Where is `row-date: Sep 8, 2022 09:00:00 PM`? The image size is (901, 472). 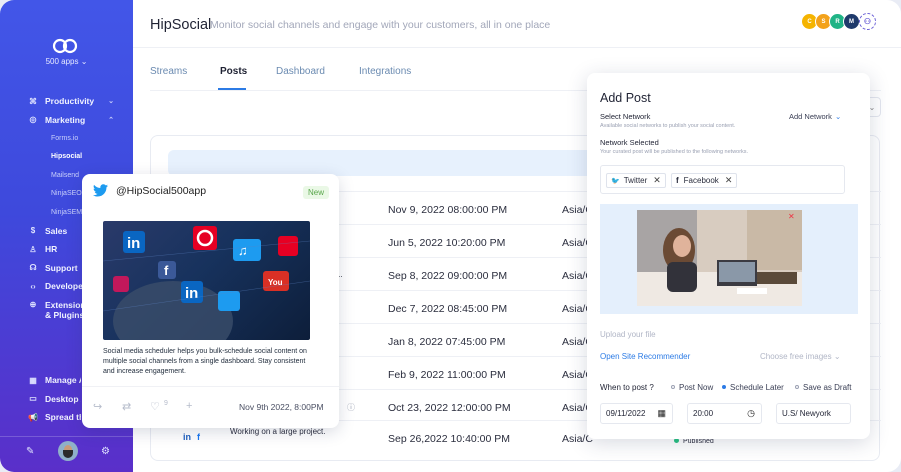
row-date: Sep 8, 2022 09:00:00 PM is located at coordinates (448, 276).